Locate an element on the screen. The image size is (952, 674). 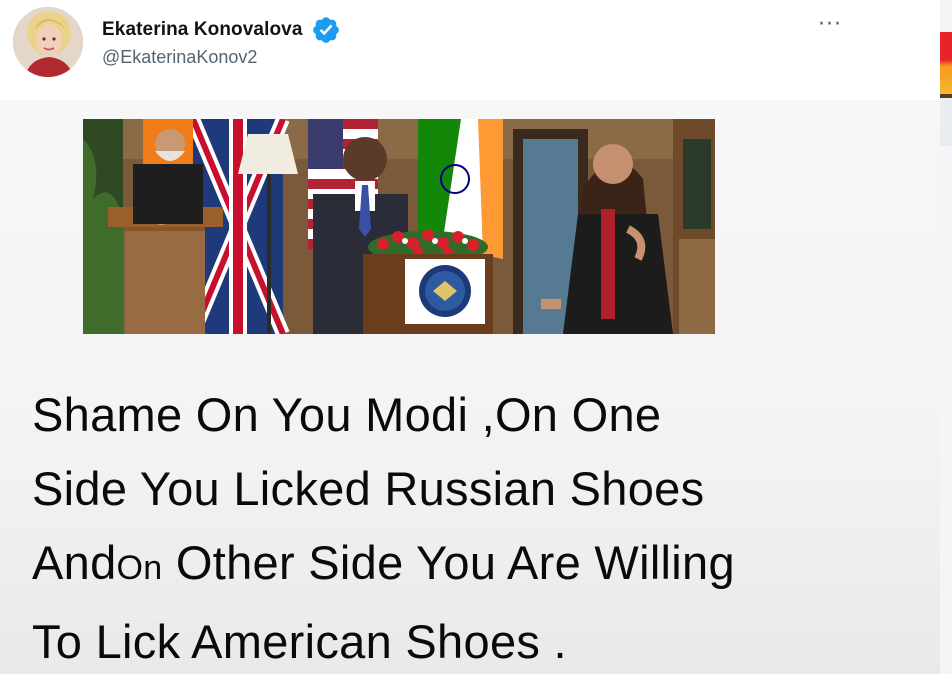
edge-panel is located at coordinates (946, 122).